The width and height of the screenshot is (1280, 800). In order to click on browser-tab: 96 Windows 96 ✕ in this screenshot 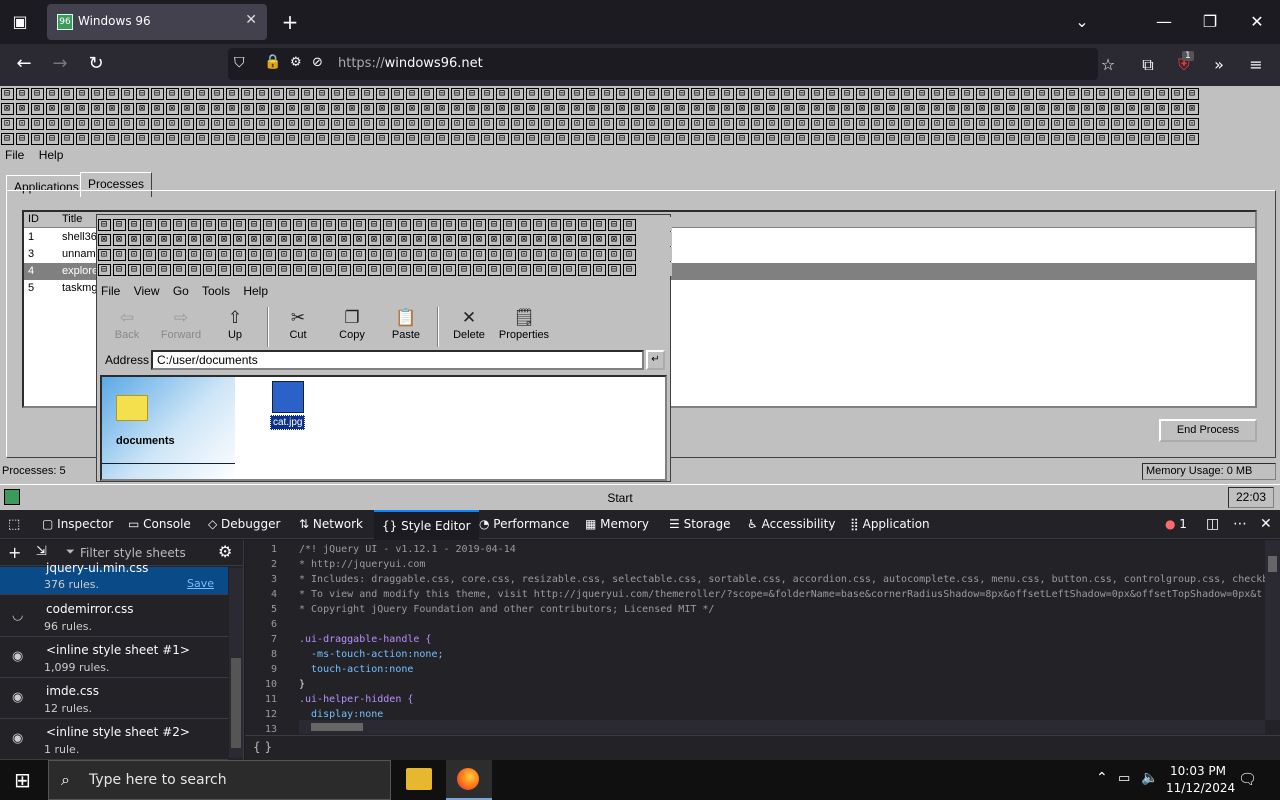, I will do `click(157, 22)`.